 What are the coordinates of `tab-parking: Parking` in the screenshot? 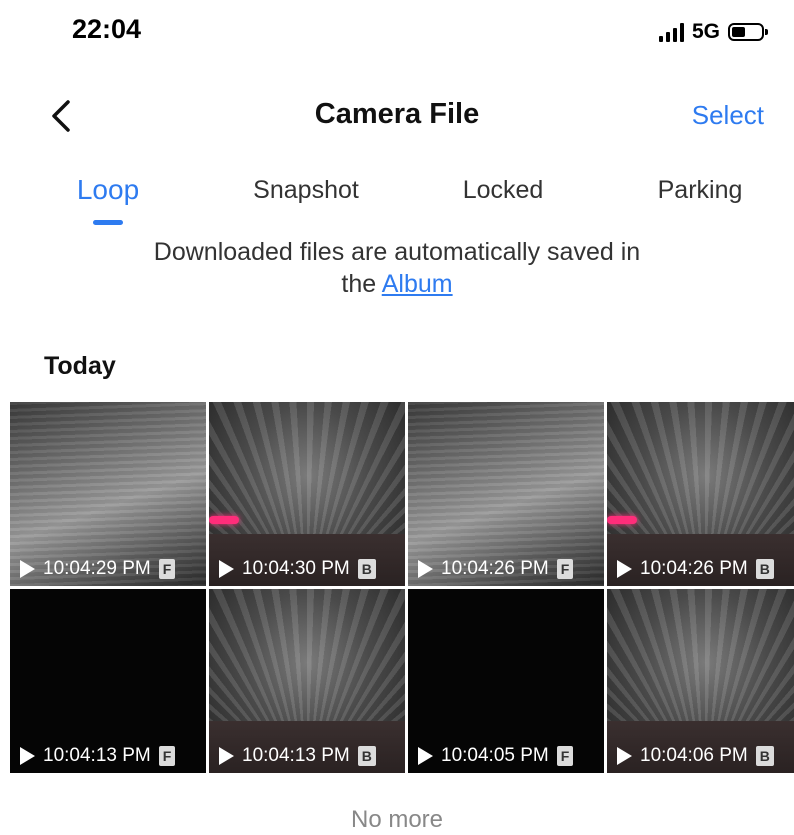 It's located at (700, 190).